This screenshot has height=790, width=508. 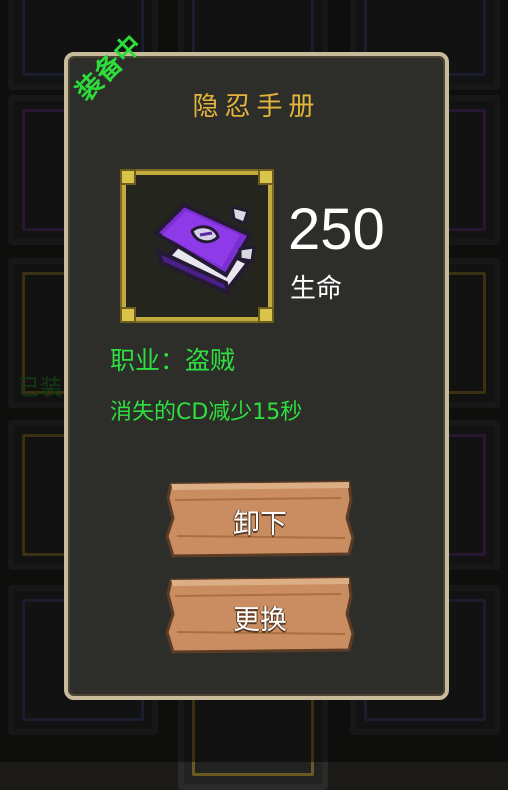 I want to click on item-title: 隐忍手册, so click(x=256, y=107).